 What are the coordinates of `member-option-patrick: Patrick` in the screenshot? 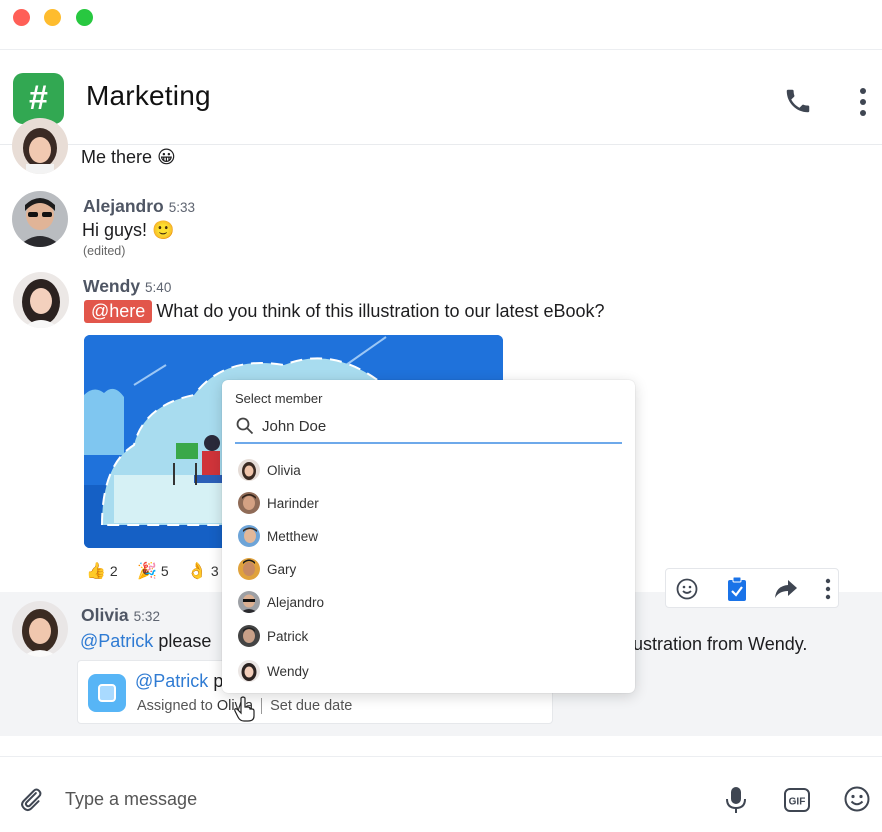 It's located at (273, 636).